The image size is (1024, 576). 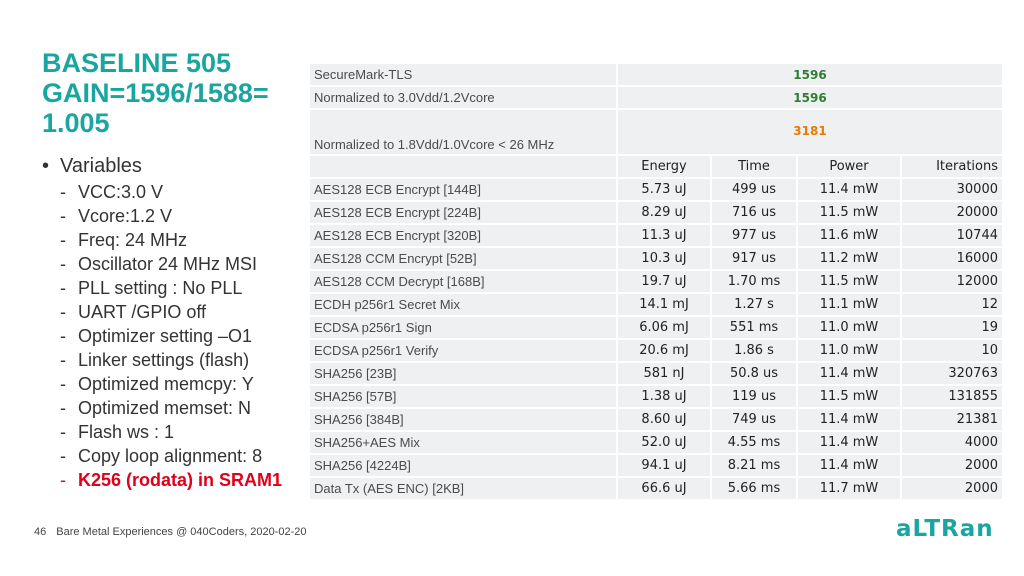 What do you see at coordinates (754, 350) in the screenshot?
I see `time-cell: 1.86 s` at bounding box center [754, 350].